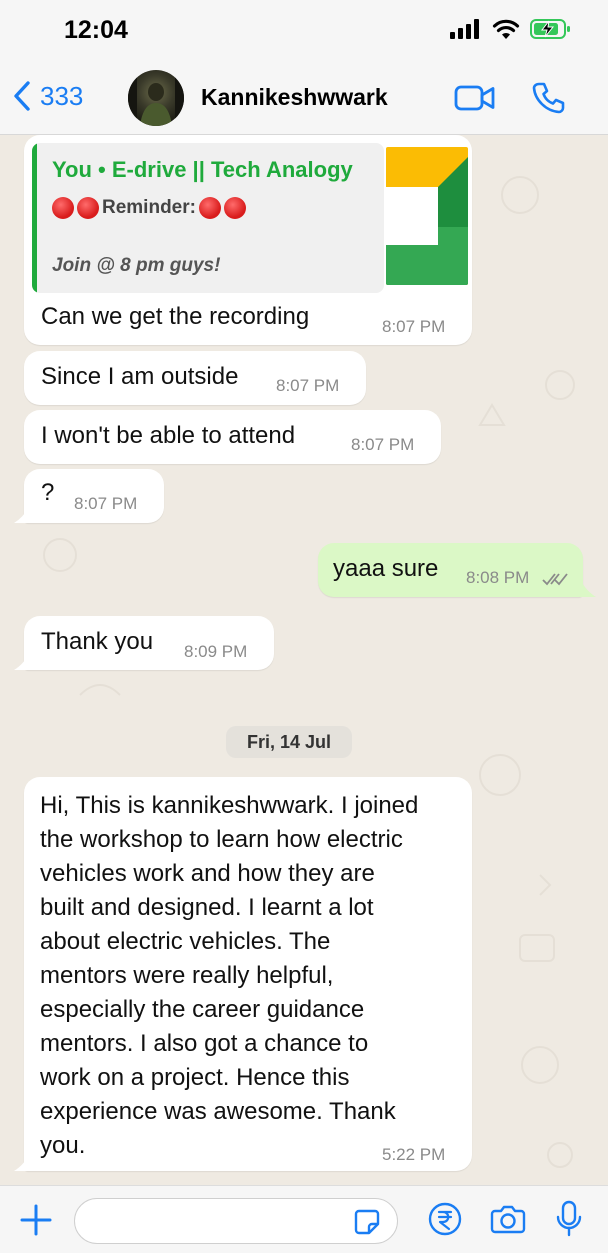 This screenshot has width=608, height=1253. I want to click on chevron-left-icon, so click(22, 96).